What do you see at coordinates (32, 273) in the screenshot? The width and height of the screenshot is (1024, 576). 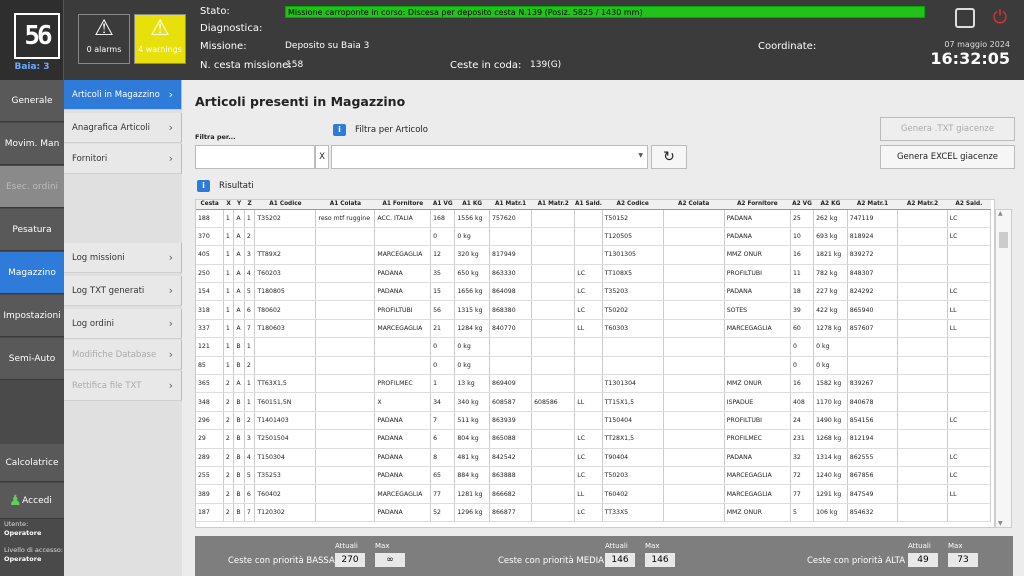 I see `sidebar-item-magazzino: Magazzino` at bounding box center [32, 273].